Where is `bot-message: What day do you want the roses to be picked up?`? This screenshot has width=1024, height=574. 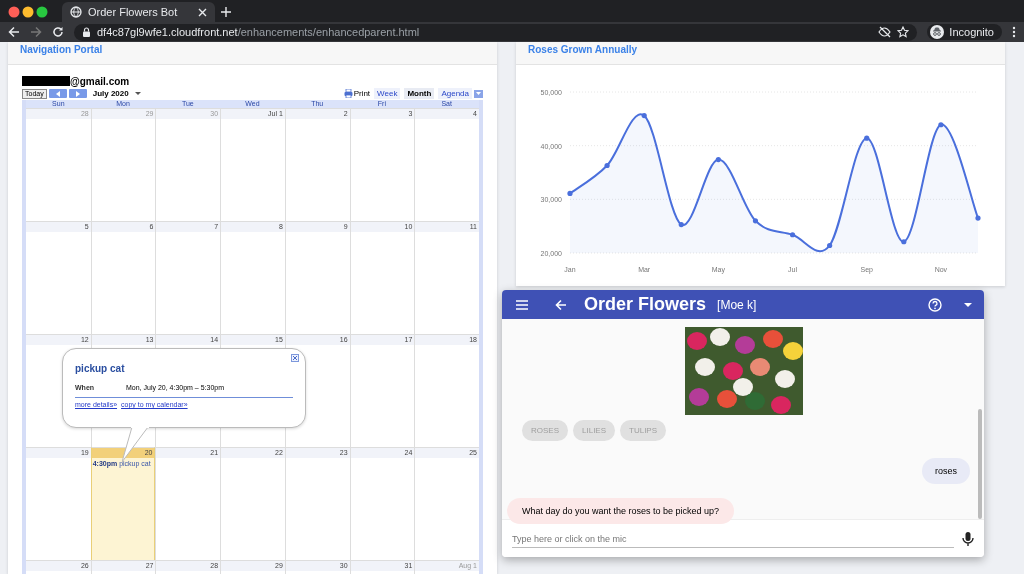
bot-message: What day do you want the roses to be picked up? is located at coordinates (621, 511).